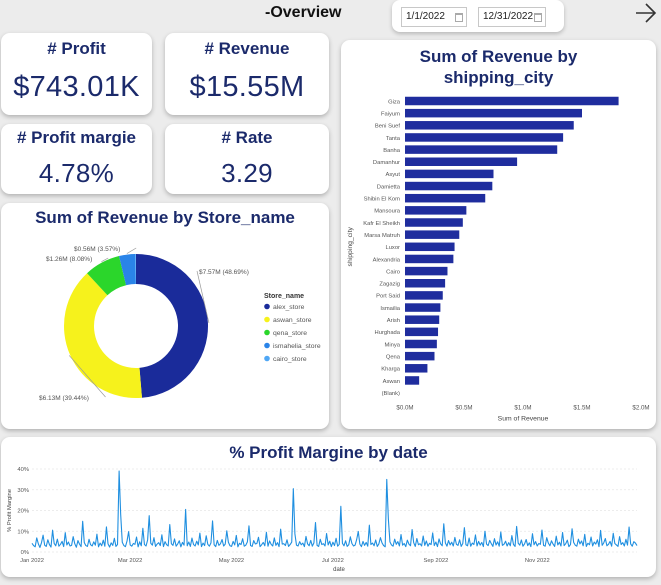 Image resolution: width=661 pixels, height=585 pixels. What do you see at coordinates (393, 139) in the screenshot?
I see `bar-label-Tanta: Tanta` at bounding box center [393, 139].